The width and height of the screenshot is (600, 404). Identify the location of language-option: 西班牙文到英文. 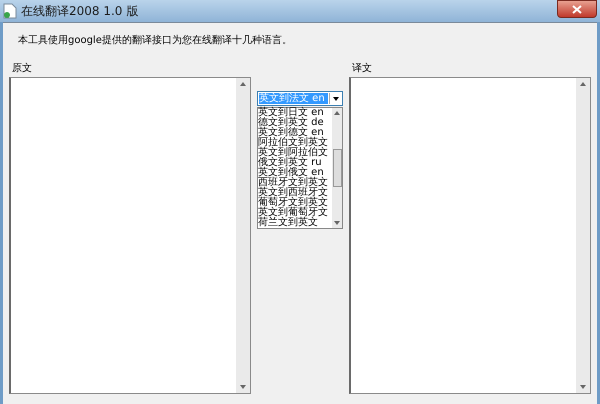
(295, 183).